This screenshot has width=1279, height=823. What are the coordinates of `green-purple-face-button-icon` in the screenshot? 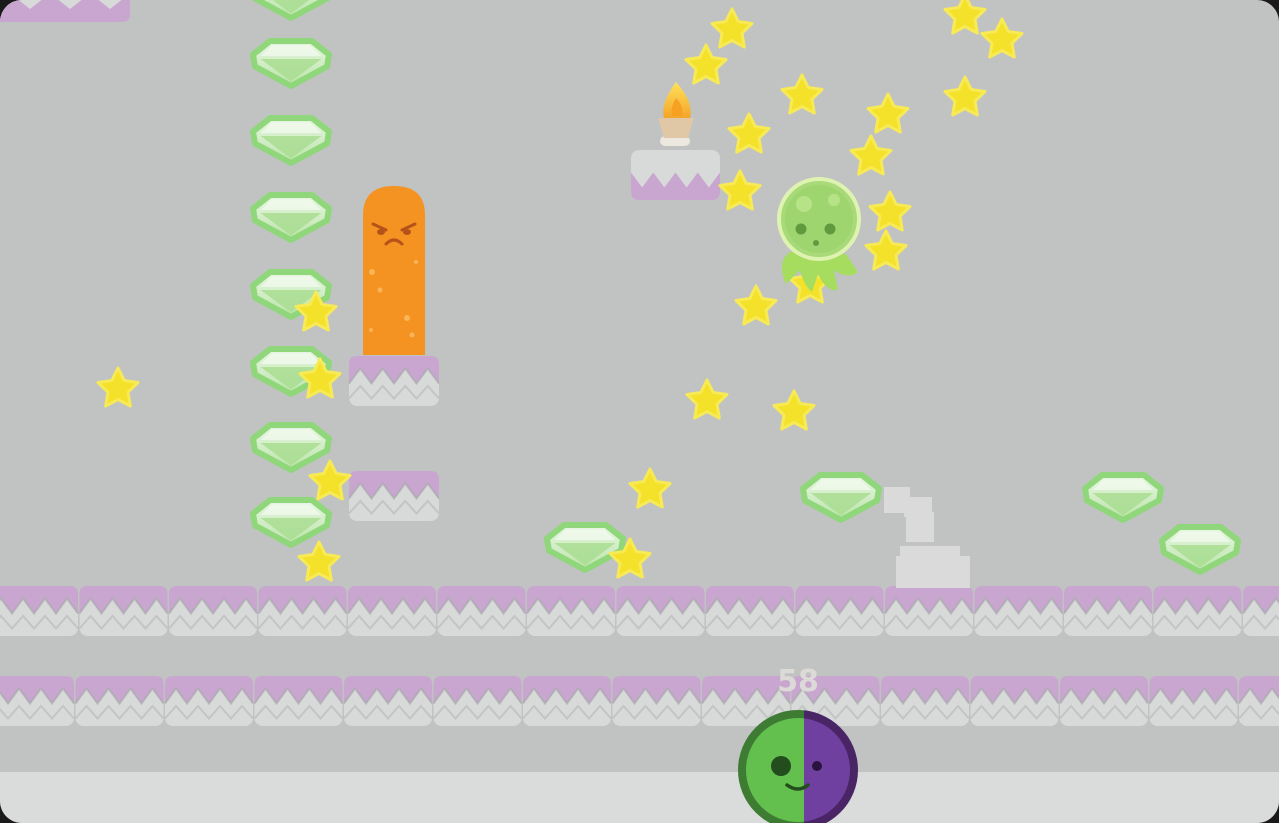 It's located at (798, 766).